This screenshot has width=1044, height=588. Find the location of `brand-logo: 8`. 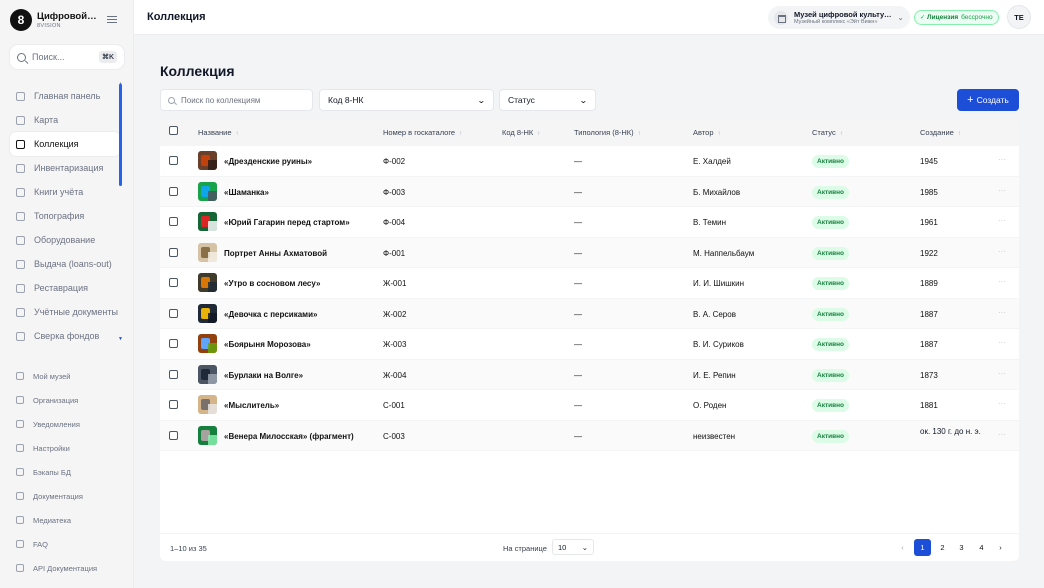

brand-logo: 8 is located at coordinates (21, 20).